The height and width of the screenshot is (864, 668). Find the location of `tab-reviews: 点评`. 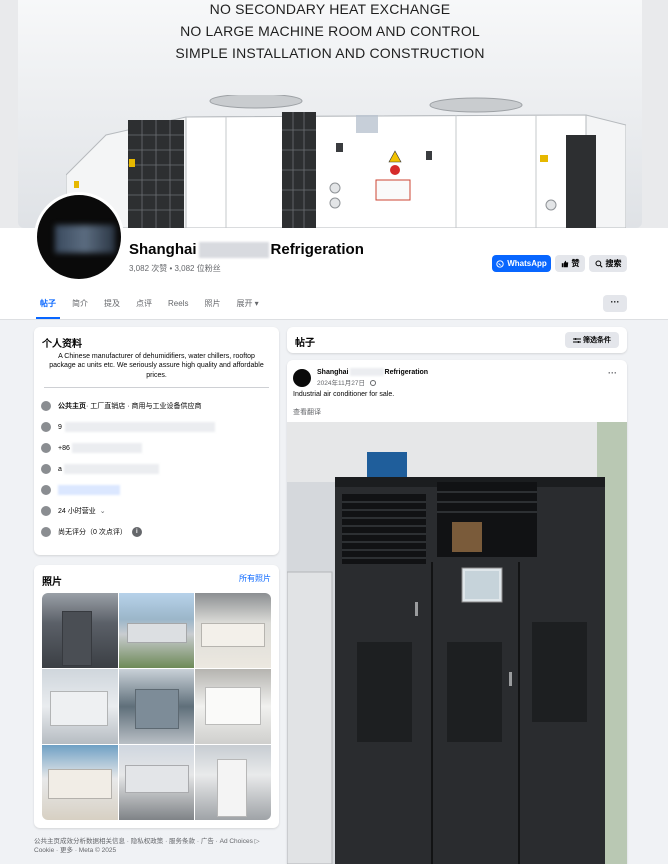

tab-reviews: 点评 is located at coordinates (144, 305).